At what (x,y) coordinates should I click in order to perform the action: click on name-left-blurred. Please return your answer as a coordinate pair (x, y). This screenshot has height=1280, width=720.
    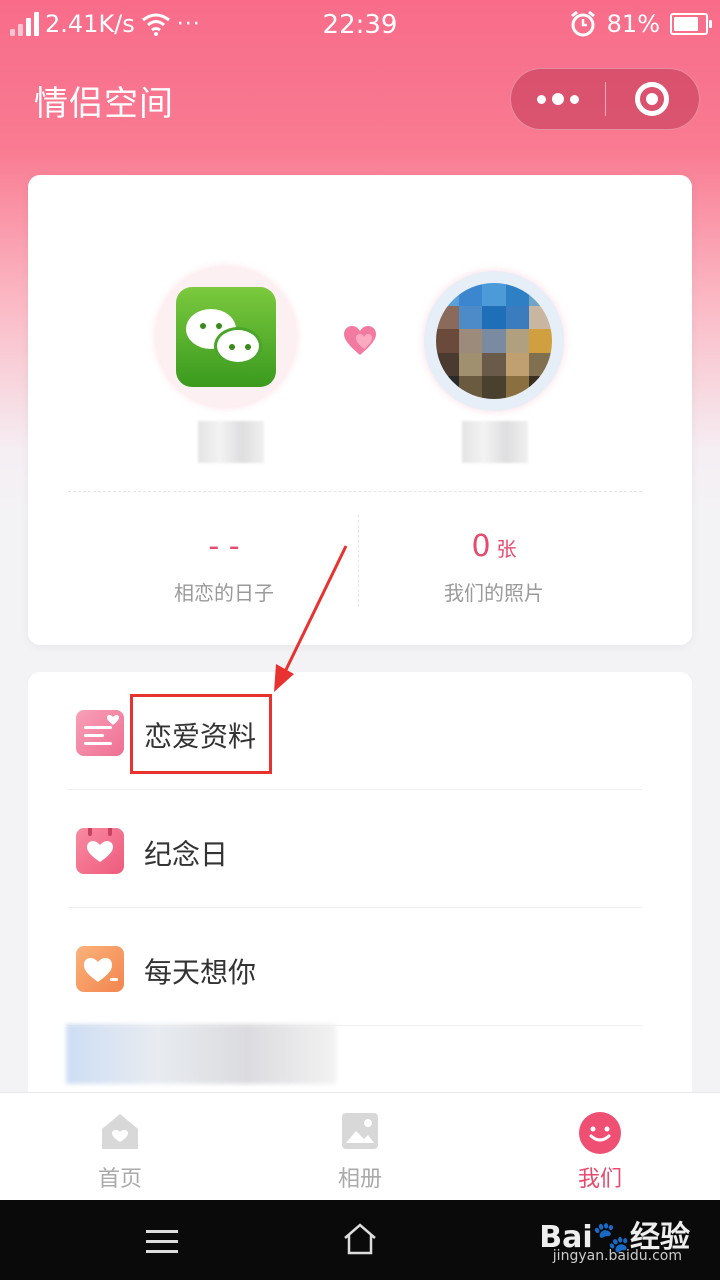
    Looking at the image, I should click on (231, 442).